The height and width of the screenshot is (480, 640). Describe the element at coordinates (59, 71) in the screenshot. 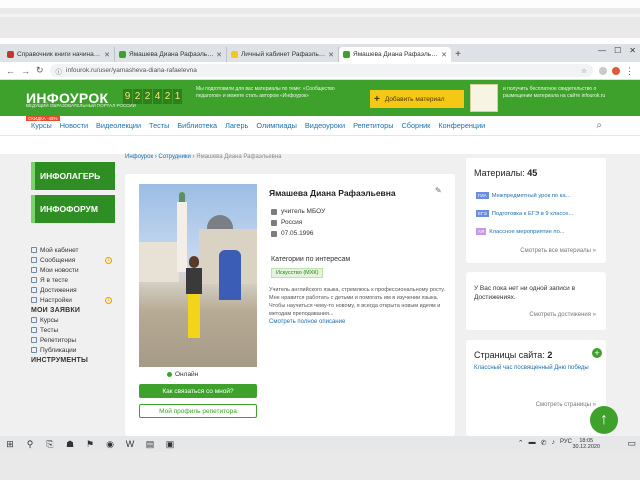

I see `info-icon: ⓘ` at that location.